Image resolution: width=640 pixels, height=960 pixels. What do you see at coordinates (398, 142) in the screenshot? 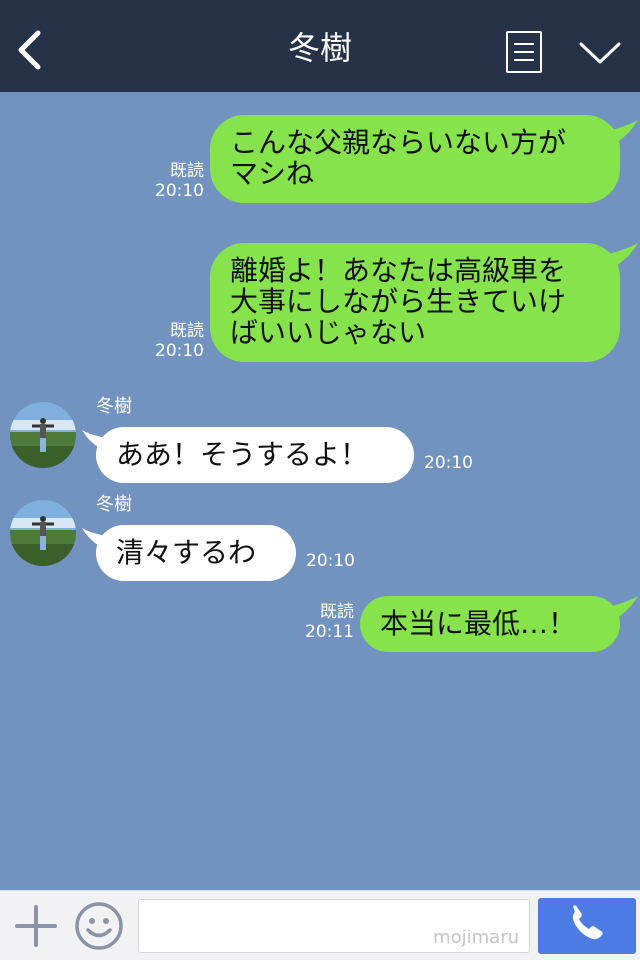
I see `message-text-line: こんな父親ならいない方が` at bounding box center [398, 142].